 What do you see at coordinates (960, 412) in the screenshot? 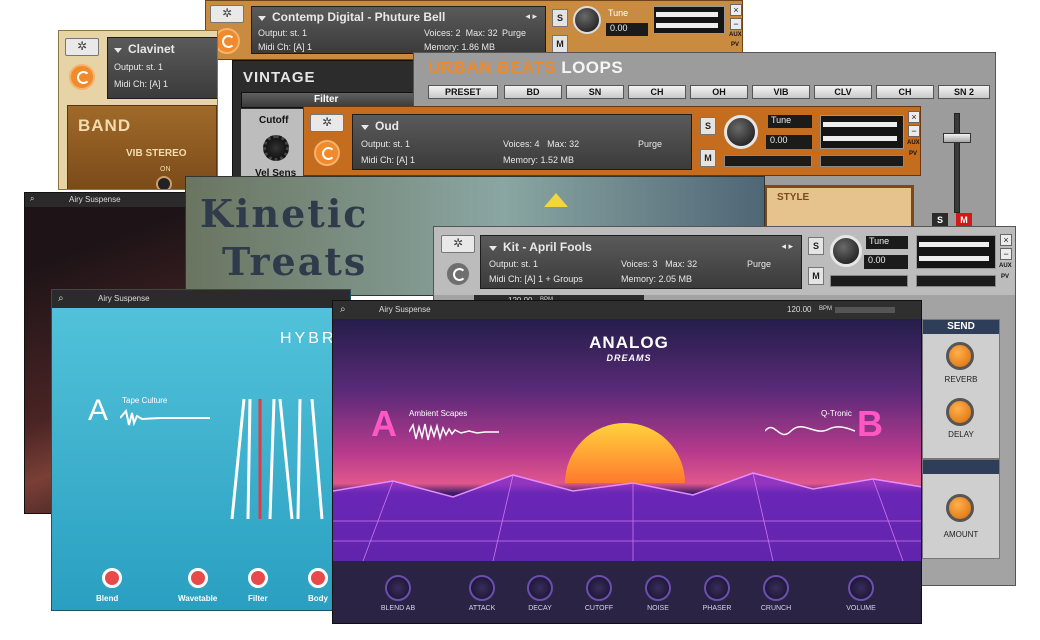
I see `delay-knob` at bounding box center [960, 412].